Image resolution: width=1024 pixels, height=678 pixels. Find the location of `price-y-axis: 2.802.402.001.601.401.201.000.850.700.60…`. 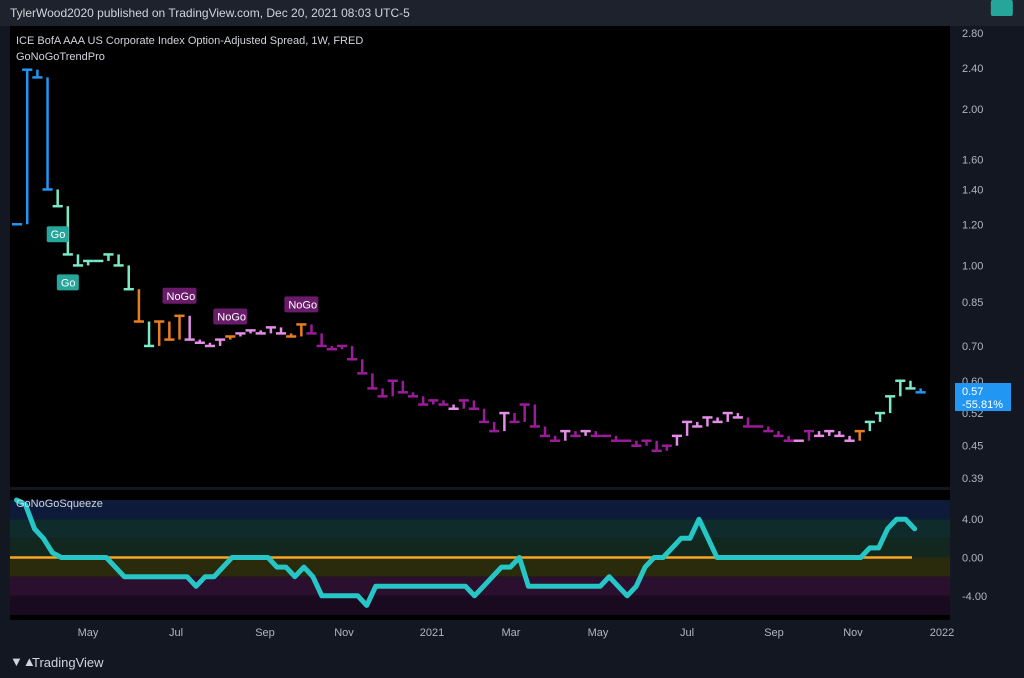

price-y-axis: 2.802.402.001.601.401.201.000.850.700.60… is located at coordinates (972, 256).